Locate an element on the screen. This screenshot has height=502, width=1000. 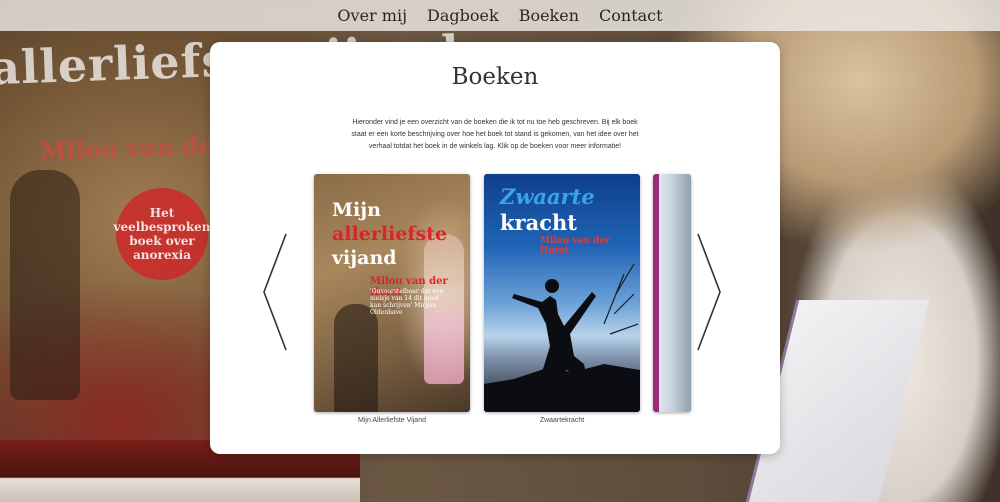
book-title-line1: Mijn is located at coordinates (356, 210).